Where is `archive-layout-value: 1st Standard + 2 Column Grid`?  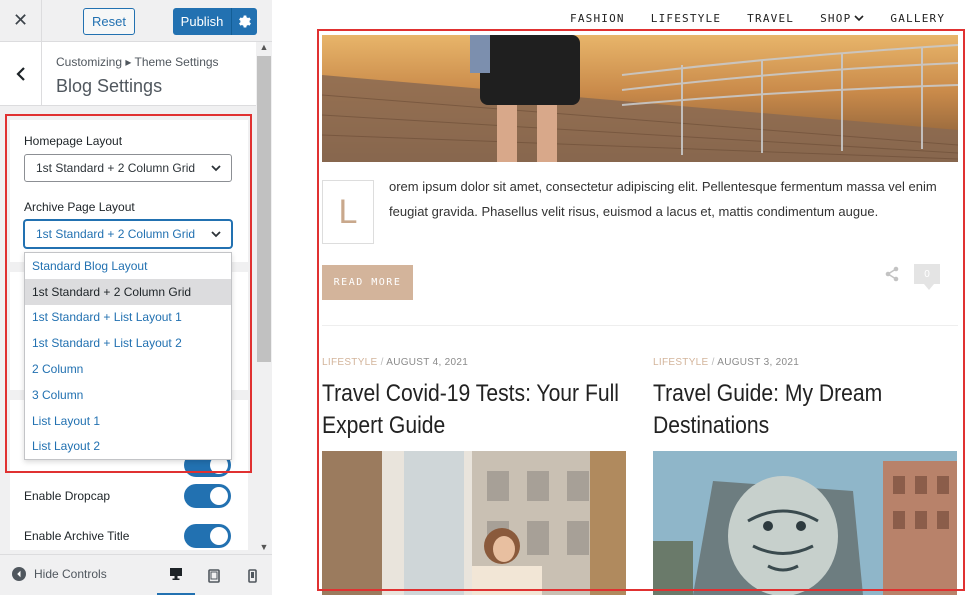 archive-layout-value: 1st Standard + 2 Column Grid is located at coordinates (116, 234).